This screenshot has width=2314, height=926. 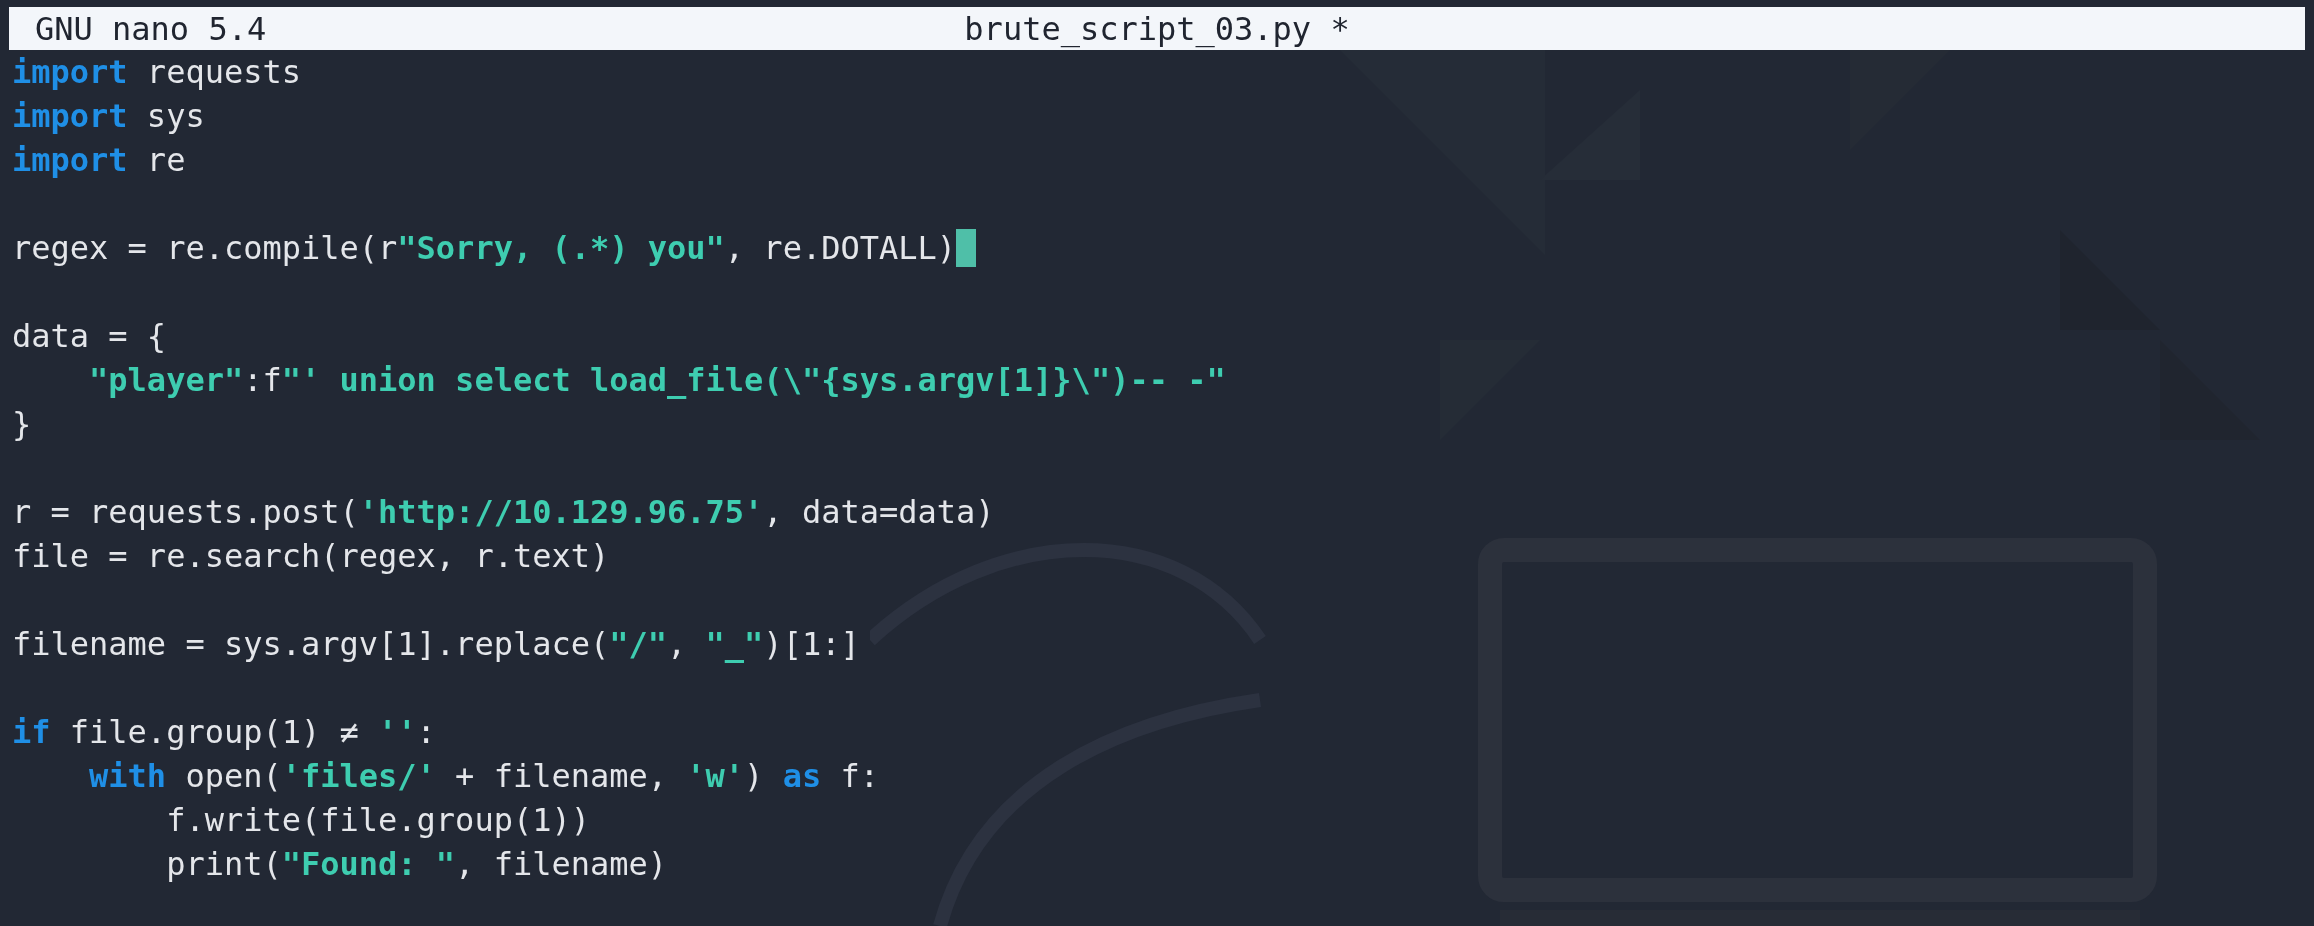 I want to click on code-line: with open('files/' + filename, 'w') as f:, so click(x=483, y=776).